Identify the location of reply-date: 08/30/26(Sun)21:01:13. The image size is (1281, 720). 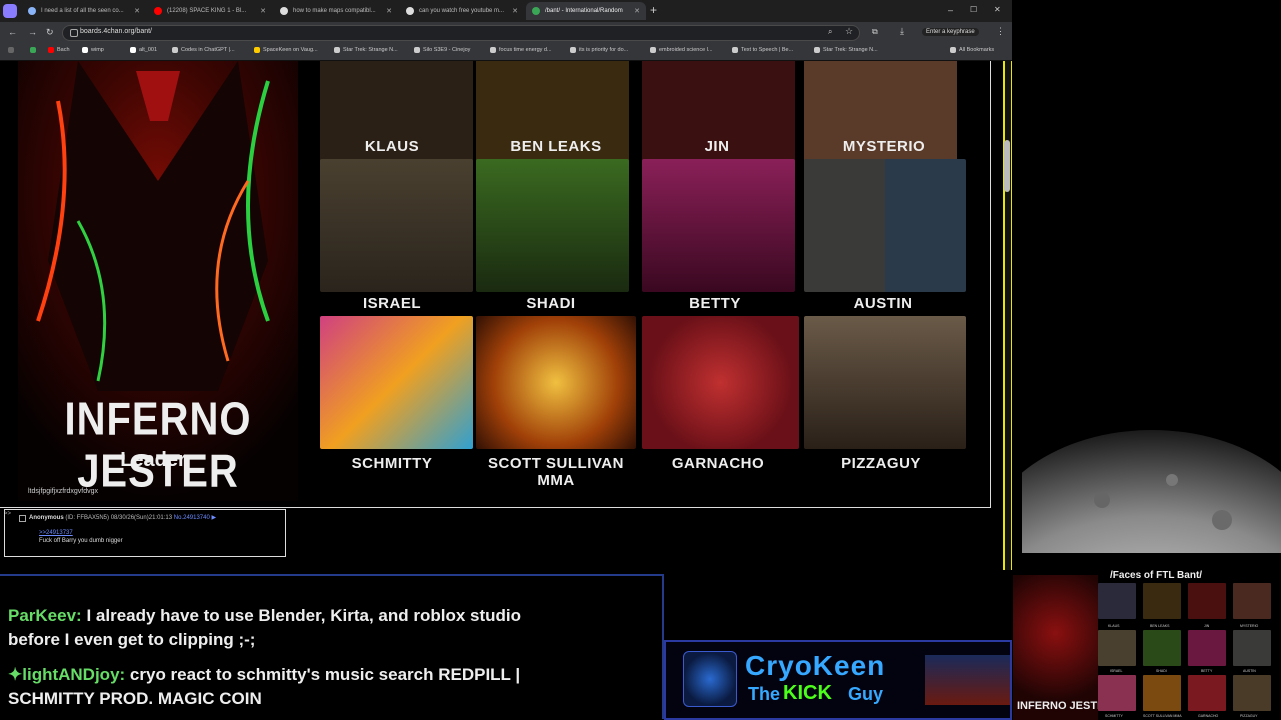
(141, 518).